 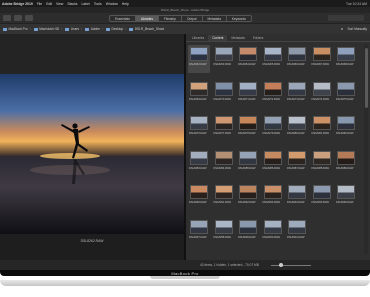 I want to click on sort-dropdown: Sort Manually, so click(x=358, y=29).